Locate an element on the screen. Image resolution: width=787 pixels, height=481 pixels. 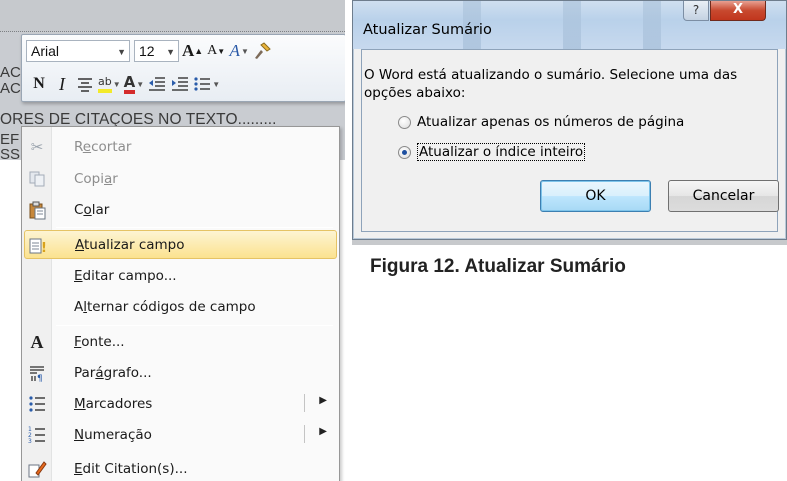
update-field-icon: ! is located at coordinates (38, 246).